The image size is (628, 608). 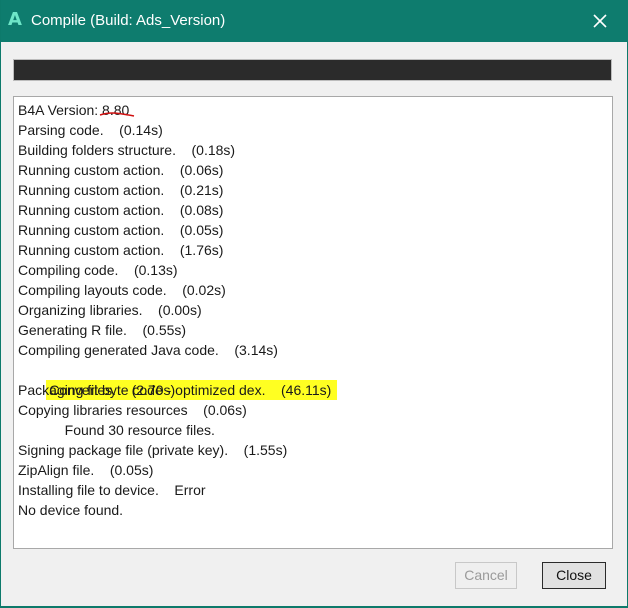 What do you see at coordinates (97, 390) in the screenshot?
I see `log-line: Packaging files. (2.70s)` at bounding box center [97, 390].